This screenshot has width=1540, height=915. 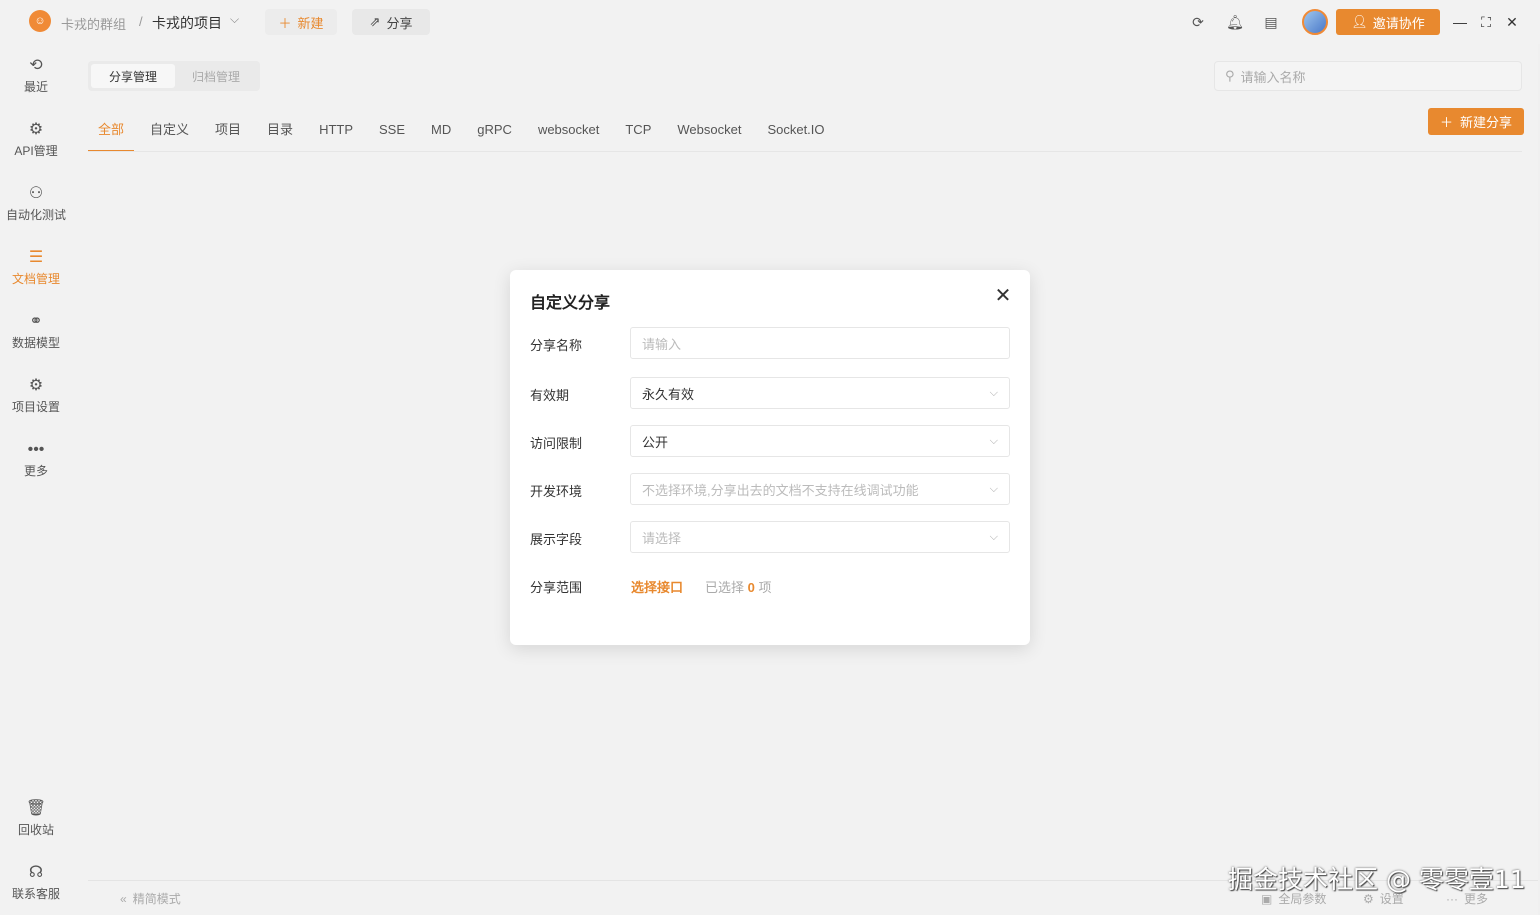 I want to click on close-window-icon: ✕, so click(x=1512, y=22).